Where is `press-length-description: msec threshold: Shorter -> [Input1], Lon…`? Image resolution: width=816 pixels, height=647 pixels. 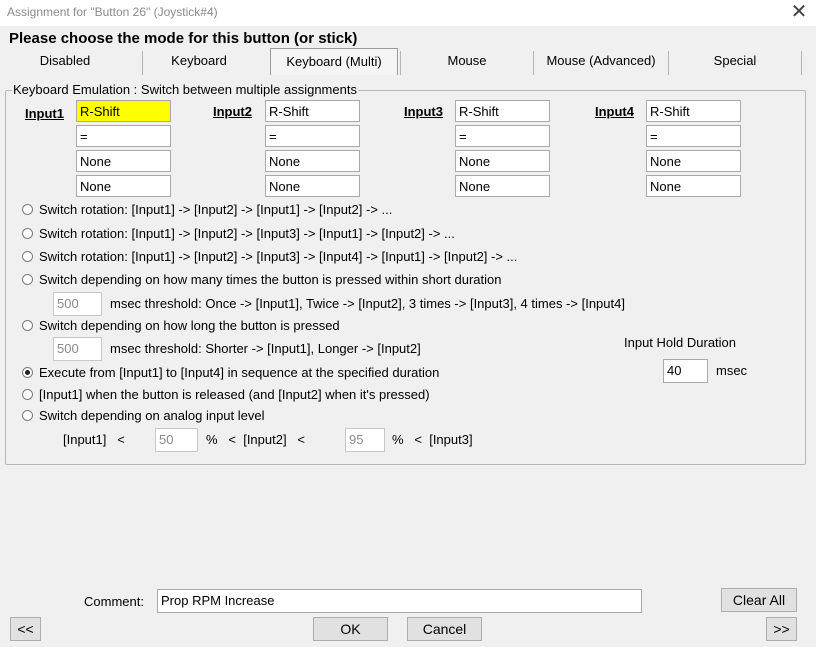
press-length-description: msec threshold: Shorter -> [Input1], Lon… is located at coordinates (265, 348).